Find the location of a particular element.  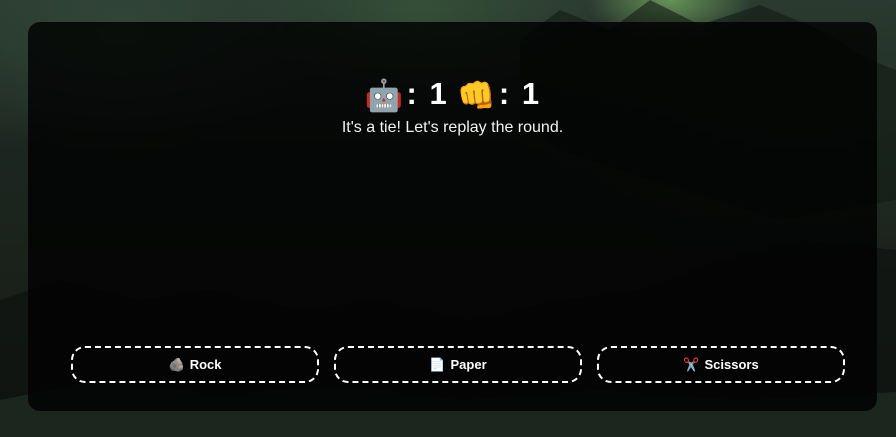

rock-label: Rock is located at coordinates (205, 364).